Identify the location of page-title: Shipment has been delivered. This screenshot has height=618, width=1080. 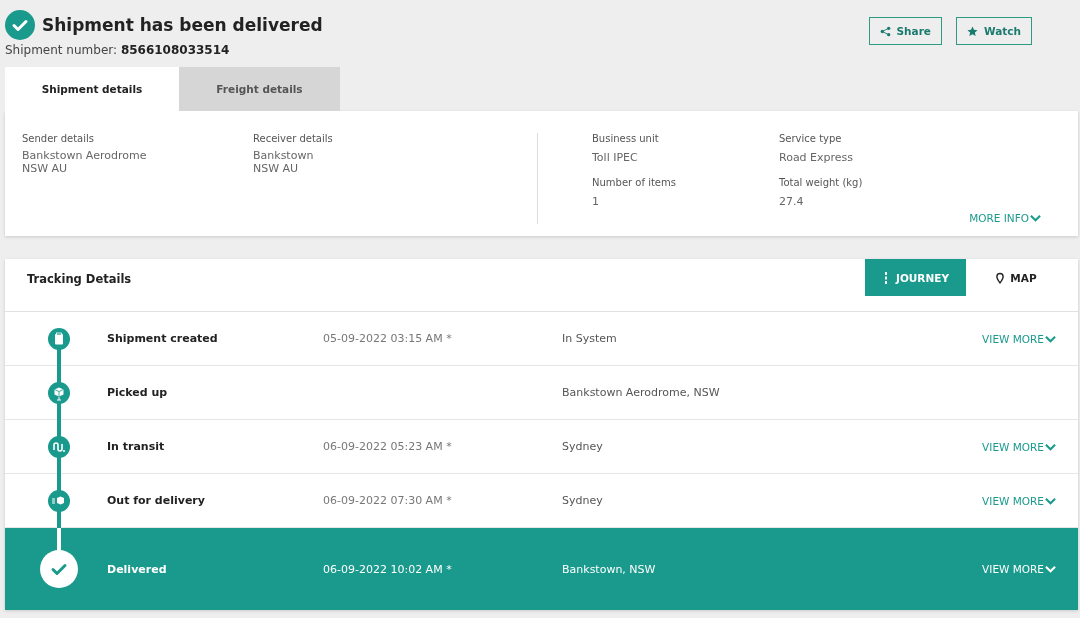
(182, 25).